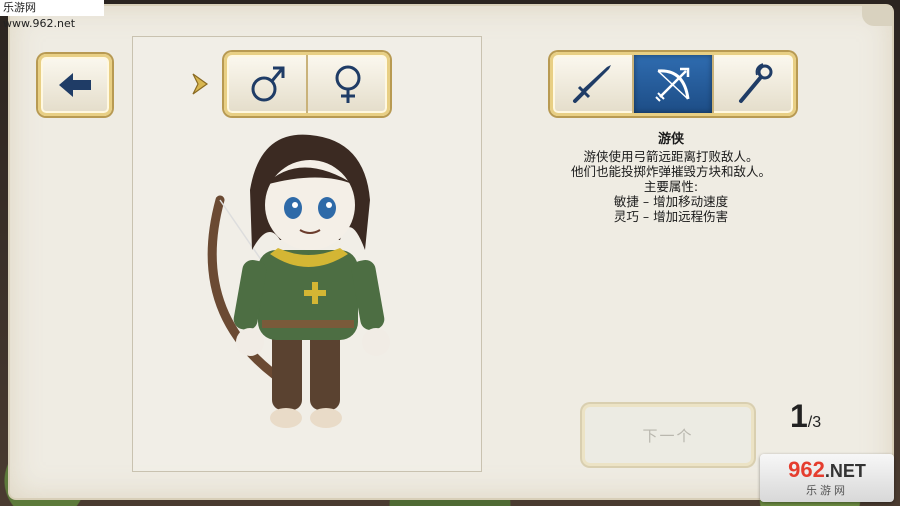  I want to click on watermark-top: 乐游网 www.962.net, so click(52, 15).